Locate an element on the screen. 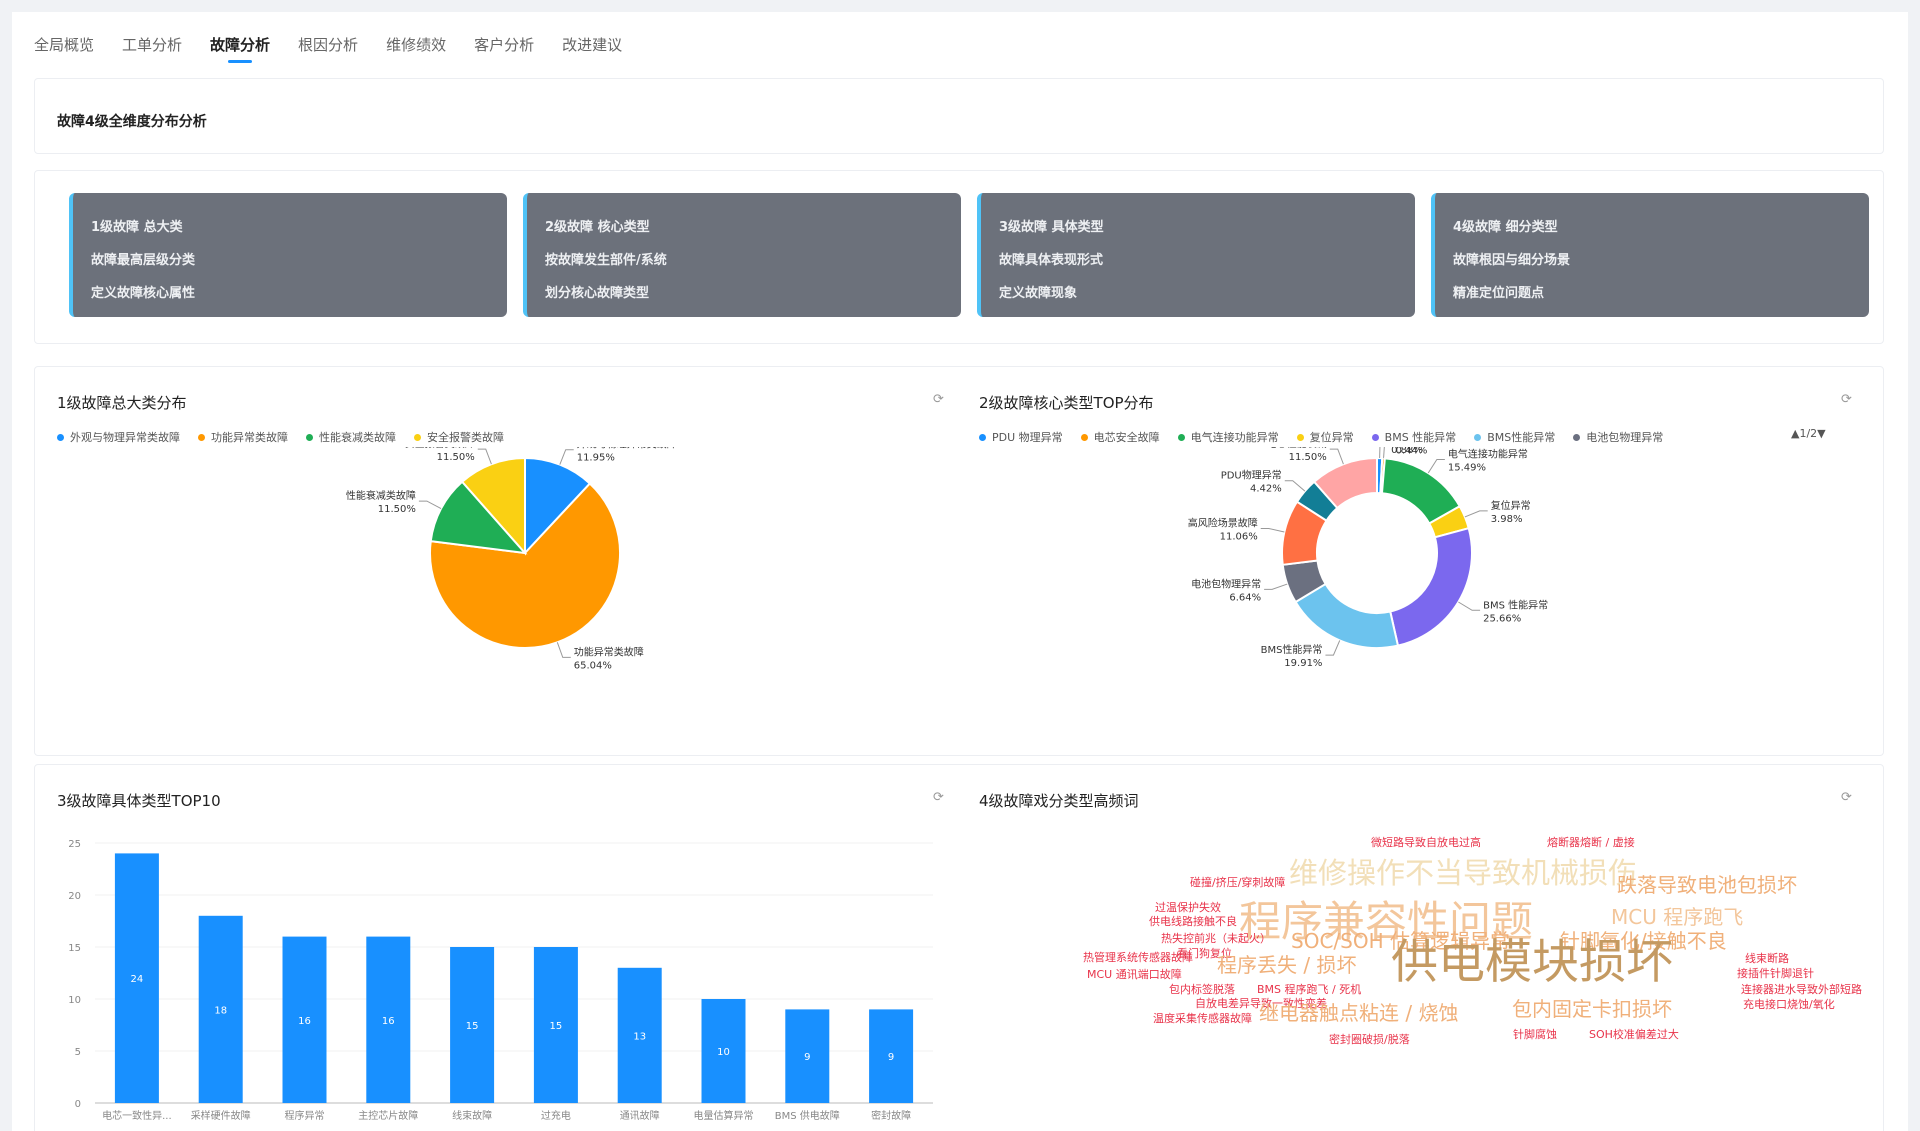 The image size is (1920, 1131). level-3-line2: 故障具体表现形式 is located at coordinates (1051, 260).